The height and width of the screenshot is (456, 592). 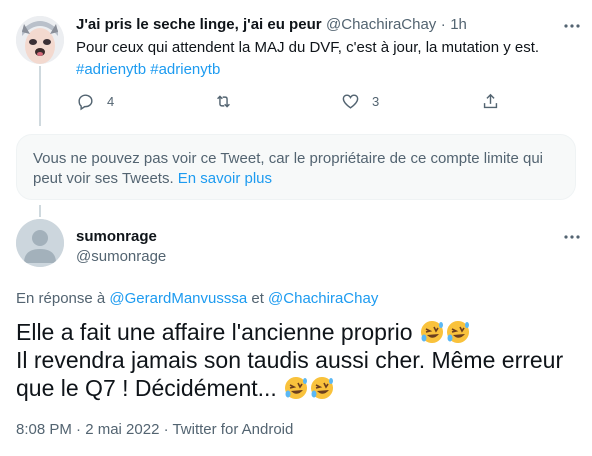 I want to click on mention-link: @GerardManvusssa, so click(x=178, y=298).